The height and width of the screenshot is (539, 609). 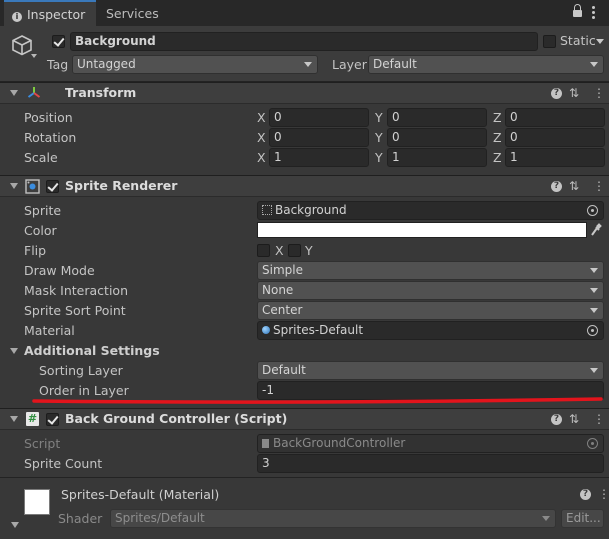 What do you see at coordinates (15, 525) in the screenshot?
I see `material-fold-arrow-icon` at bounding box center [15, 525].